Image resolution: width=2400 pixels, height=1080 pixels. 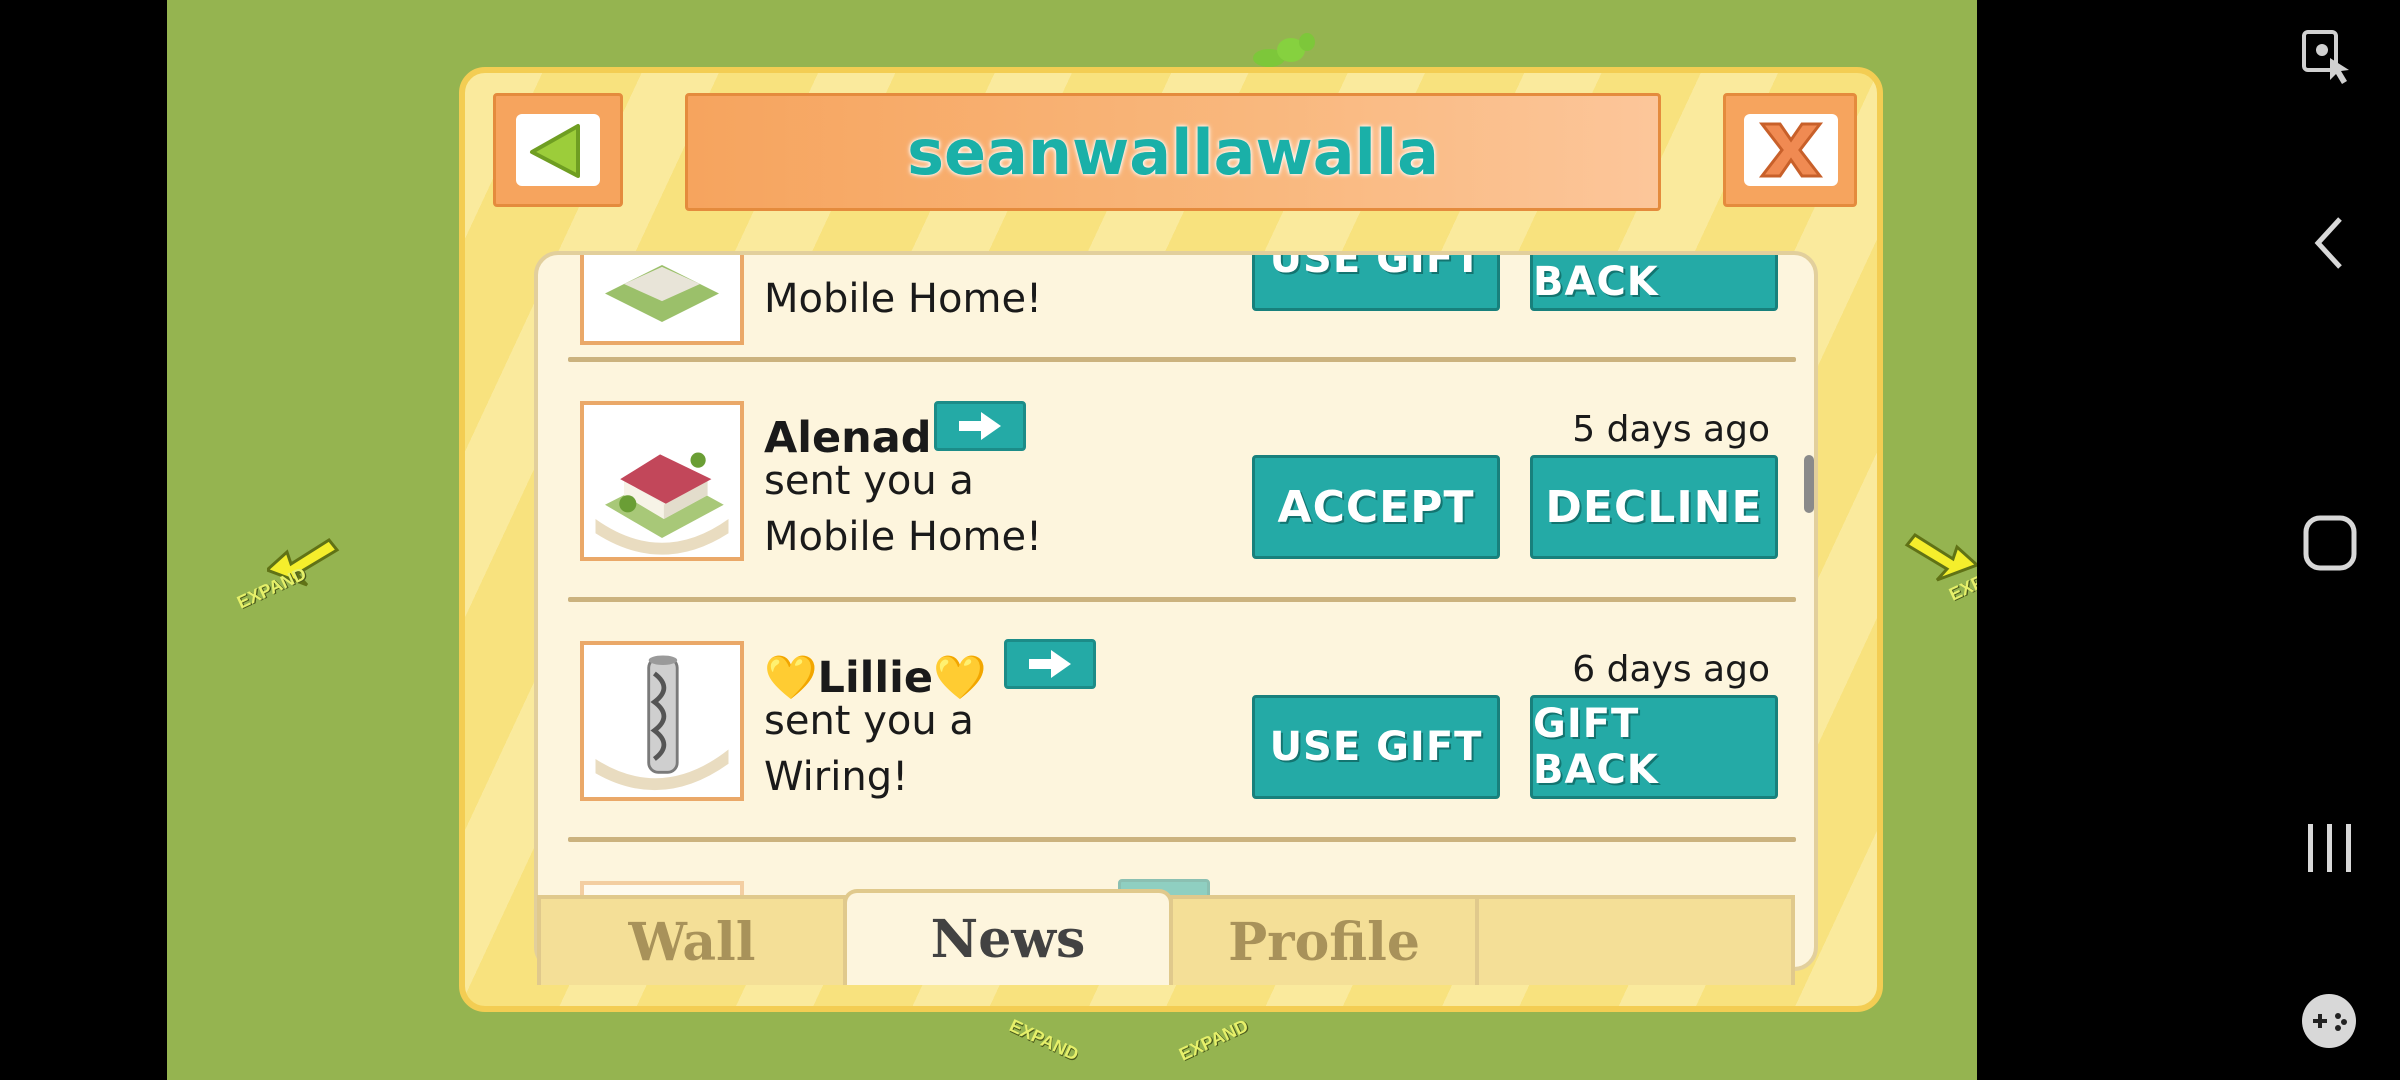 What do you see at coordinates (555, 151) in the screenshot?
I see `triangle-left-icon` at bounding box center [555, 151].